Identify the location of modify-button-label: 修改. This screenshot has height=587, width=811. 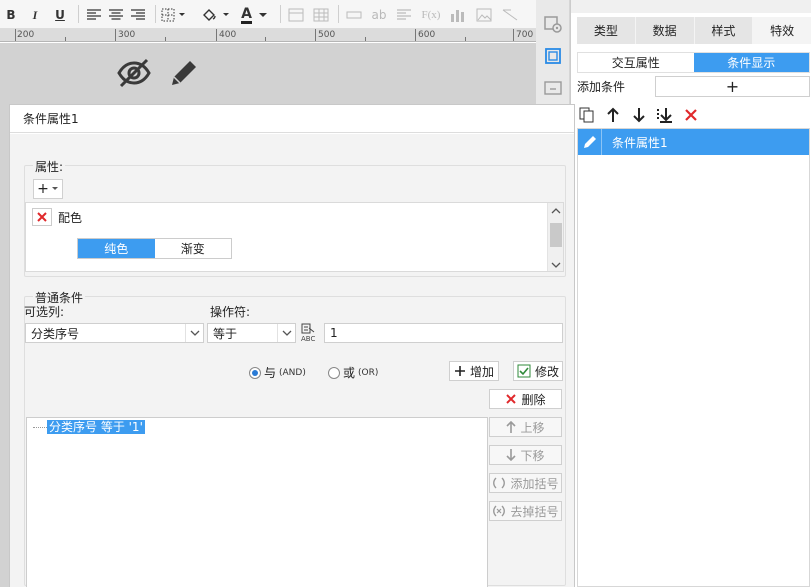
(546, 371).